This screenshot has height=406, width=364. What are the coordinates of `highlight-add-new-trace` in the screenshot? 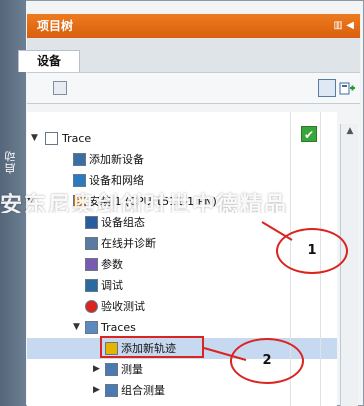 It's located at (152, 347).